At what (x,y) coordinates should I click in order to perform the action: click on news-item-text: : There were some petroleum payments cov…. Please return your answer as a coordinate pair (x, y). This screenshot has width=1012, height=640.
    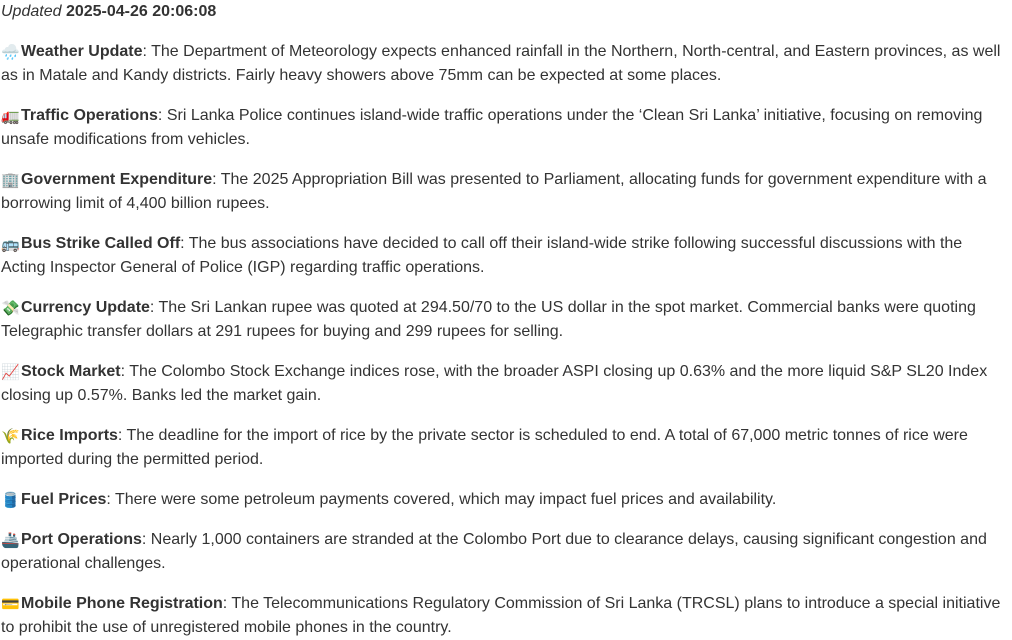
    Looking at the image, I should click on (441, 499).